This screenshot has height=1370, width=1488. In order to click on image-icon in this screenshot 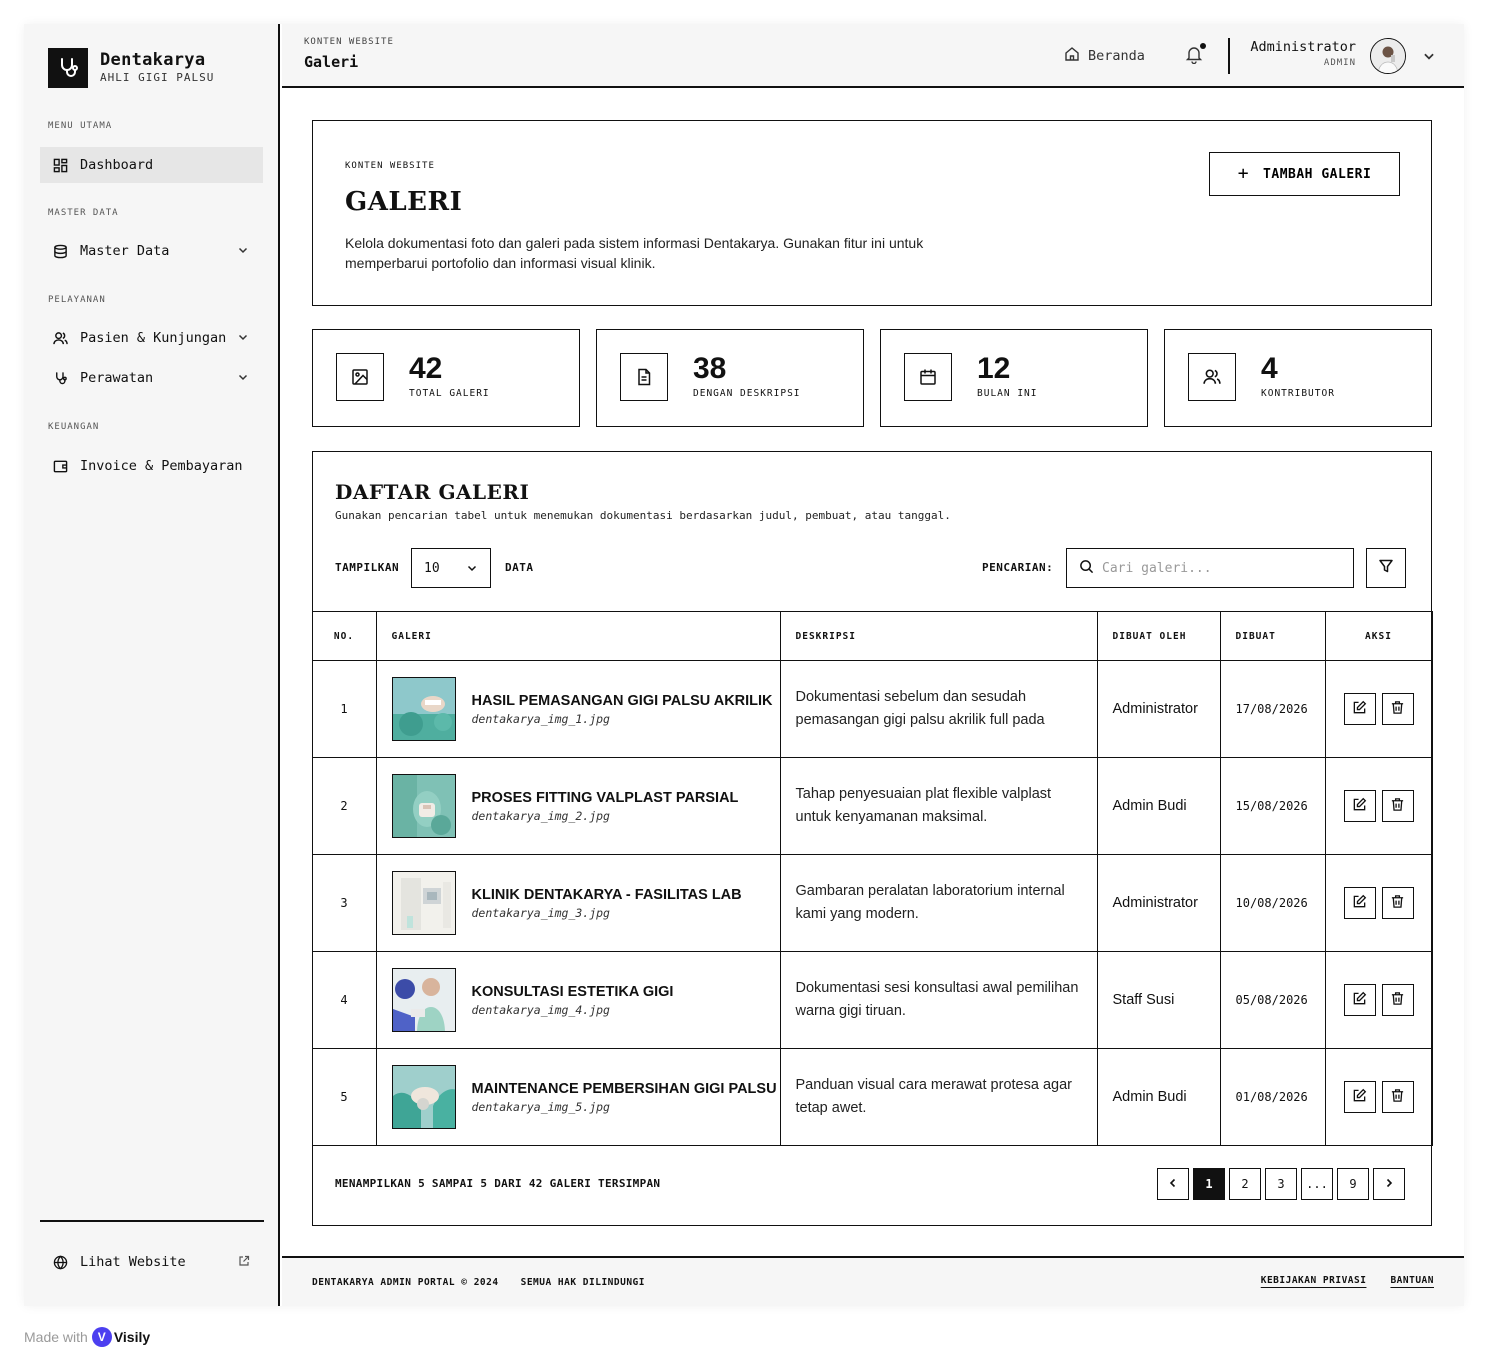, I will do `click(360, 377)`.